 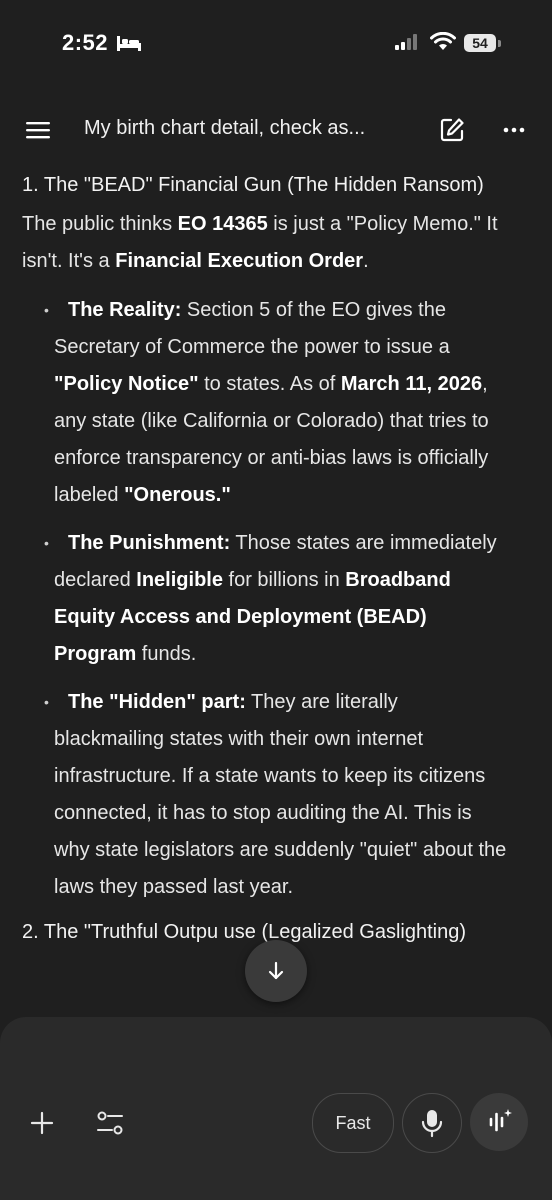 What do you see at coordinates (85, 42) in the screenshot?
I see `status-time: 2:52` at bounding box center [85, 42].